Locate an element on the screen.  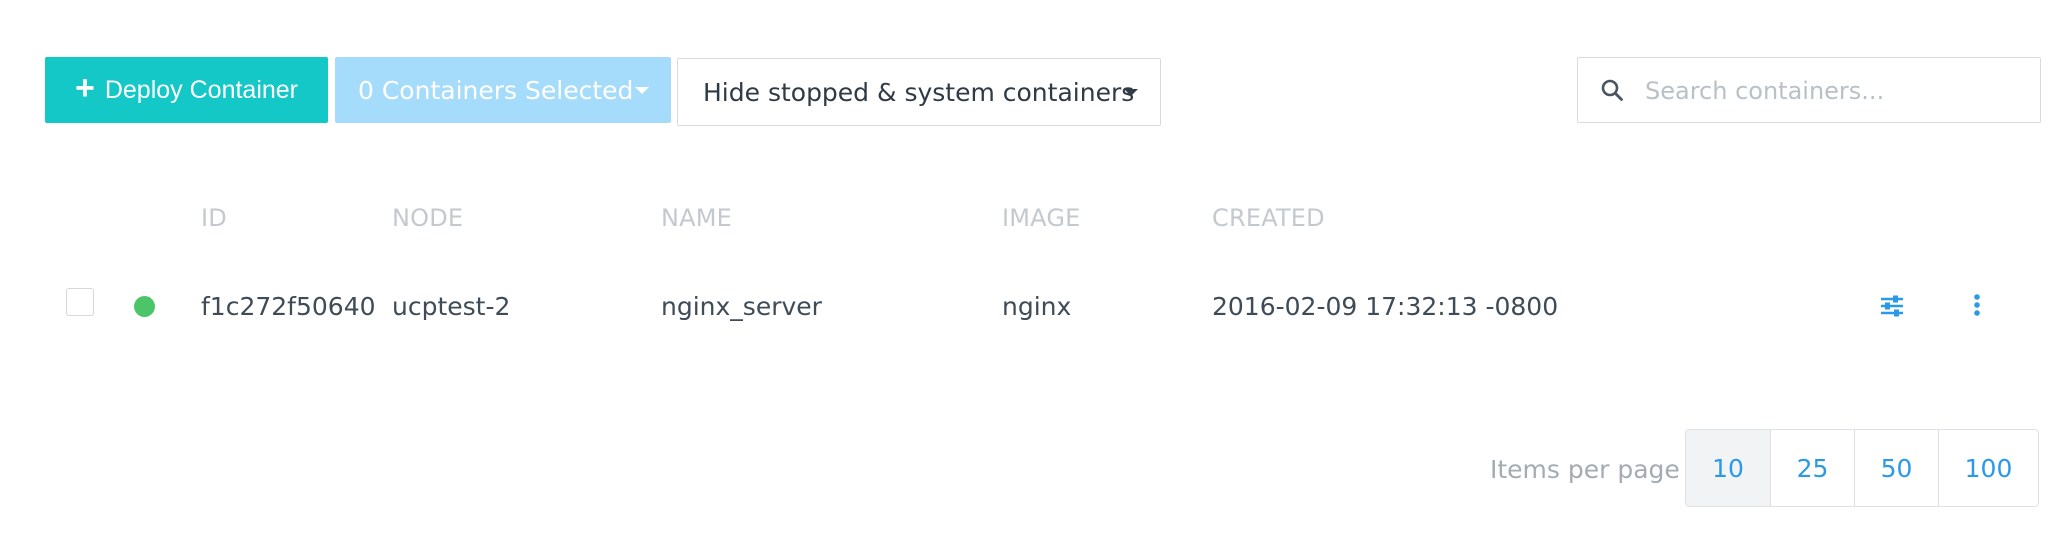
vertical-dots-icon is located at coordinates (1977, 306).